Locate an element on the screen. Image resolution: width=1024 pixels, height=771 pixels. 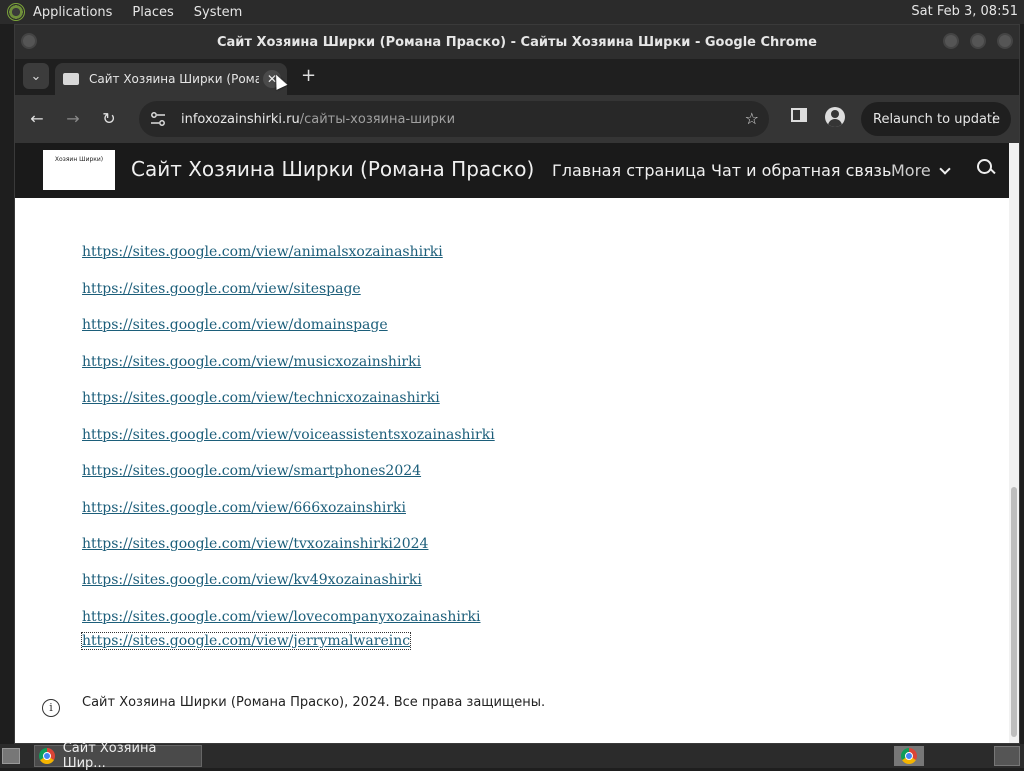
chevron-down-icon: ⌄ is located at coordinates (36, 76).